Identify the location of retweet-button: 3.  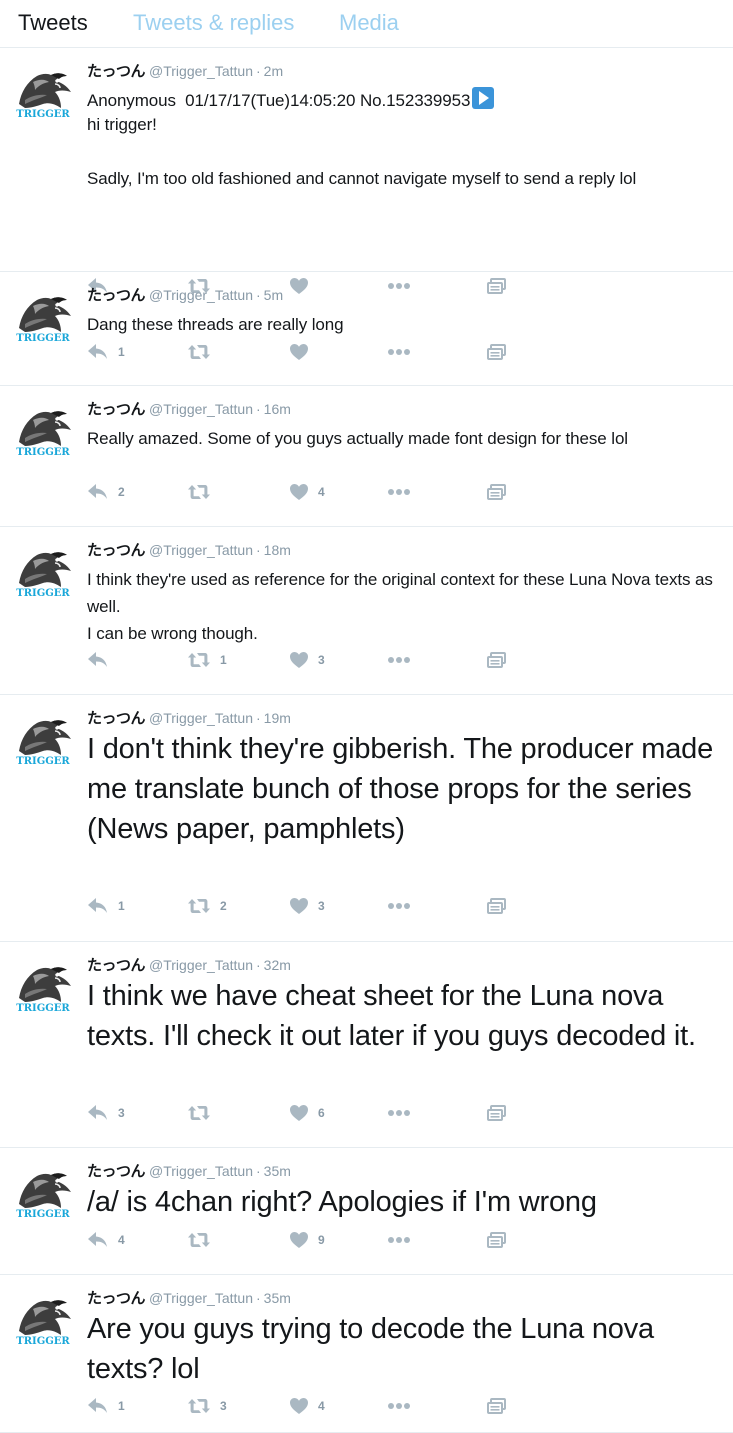
(207, 1406).